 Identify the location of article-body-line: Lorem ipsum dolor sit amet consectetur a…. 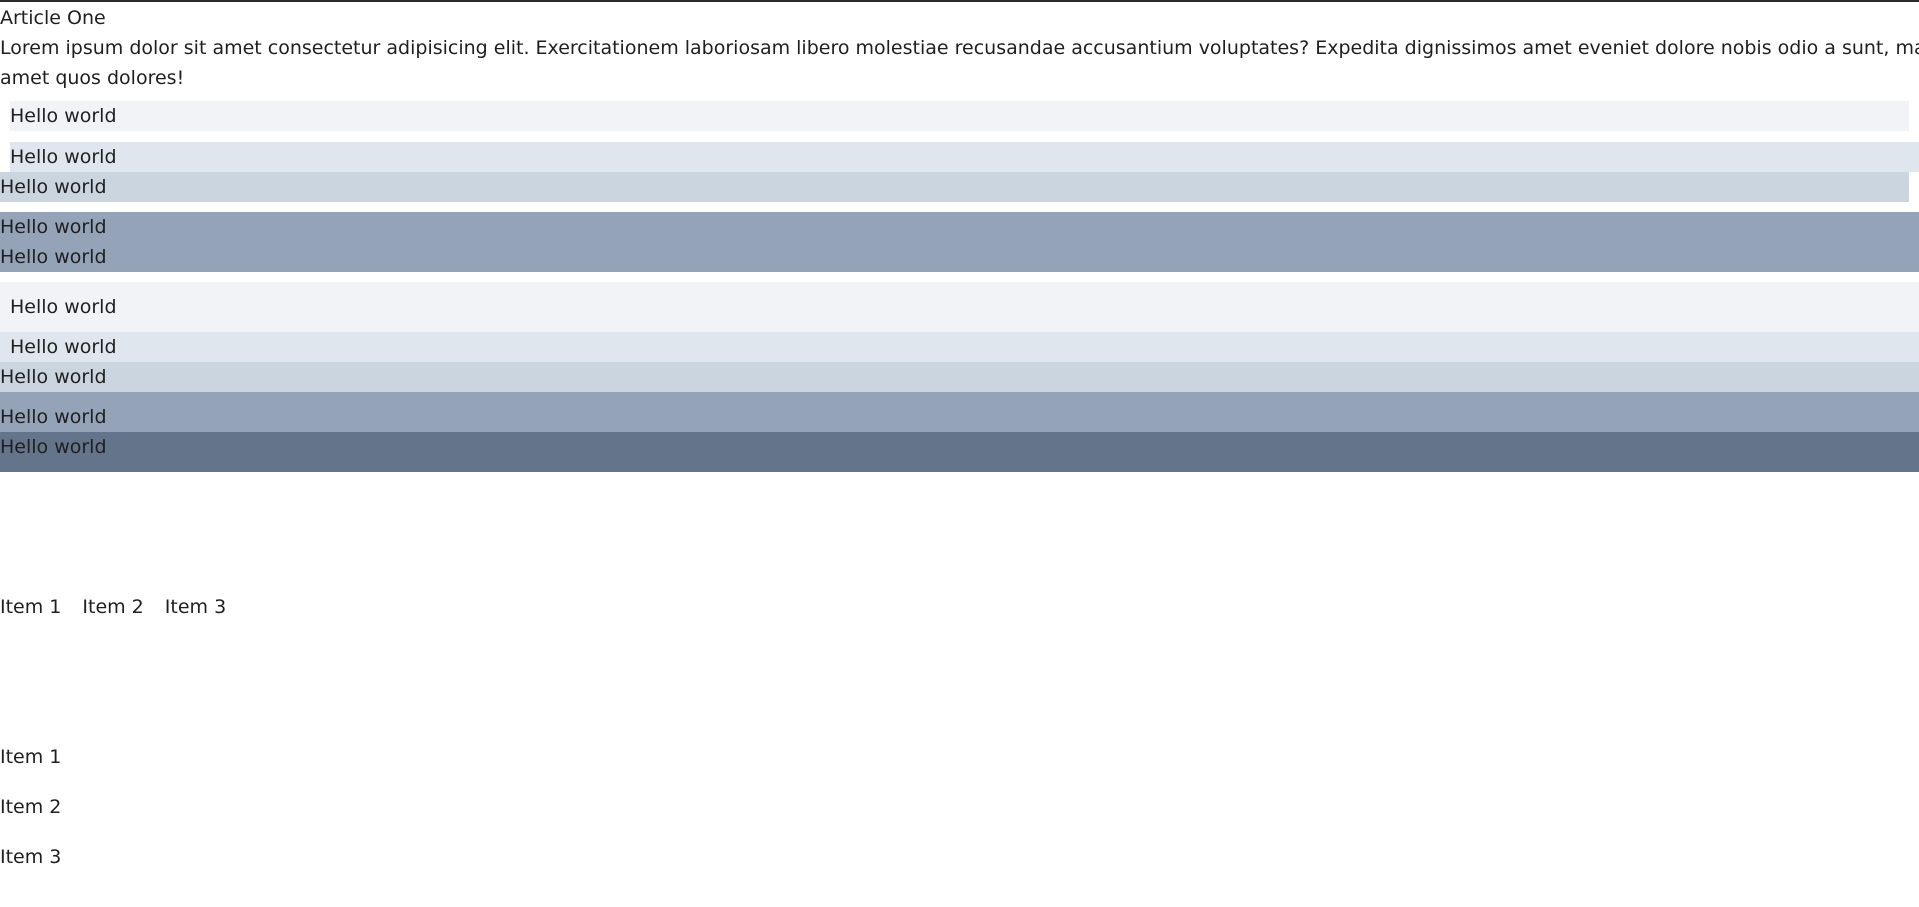
(959, 48).